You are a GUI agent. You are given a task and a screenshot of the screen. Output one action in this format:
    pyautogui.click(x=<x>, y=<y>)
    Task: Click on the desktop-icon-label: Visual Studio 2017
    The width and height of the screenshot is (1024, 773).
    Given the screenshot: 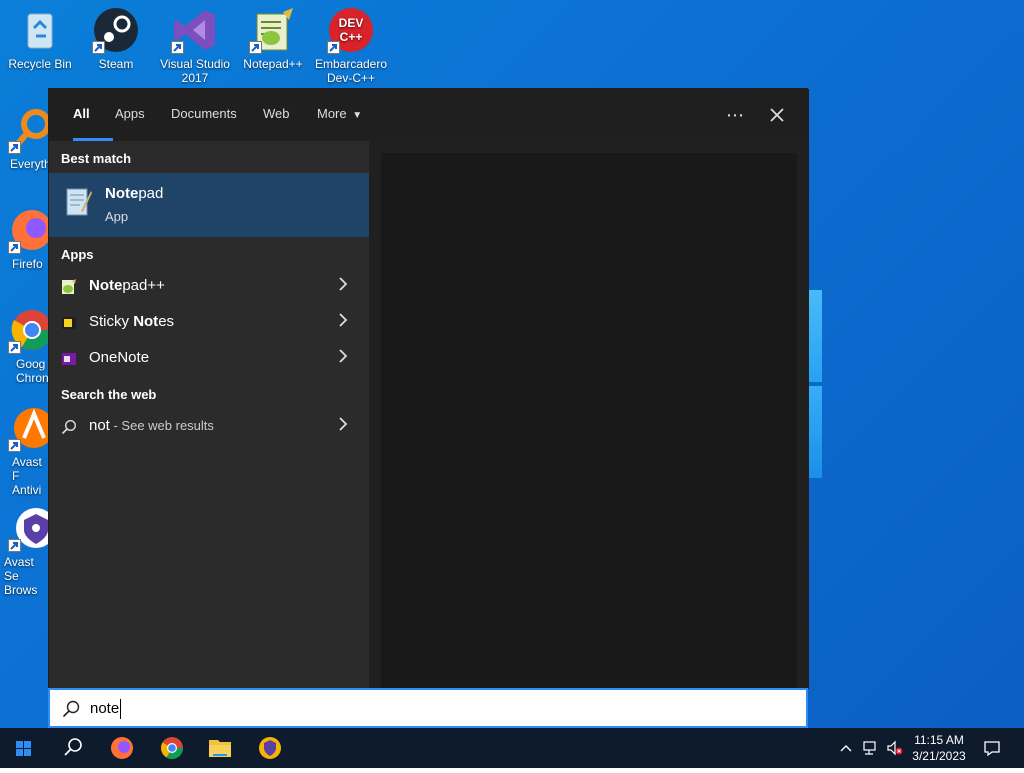 What is the action you would take?
    pyautogui.click(x=195, y=71)
    